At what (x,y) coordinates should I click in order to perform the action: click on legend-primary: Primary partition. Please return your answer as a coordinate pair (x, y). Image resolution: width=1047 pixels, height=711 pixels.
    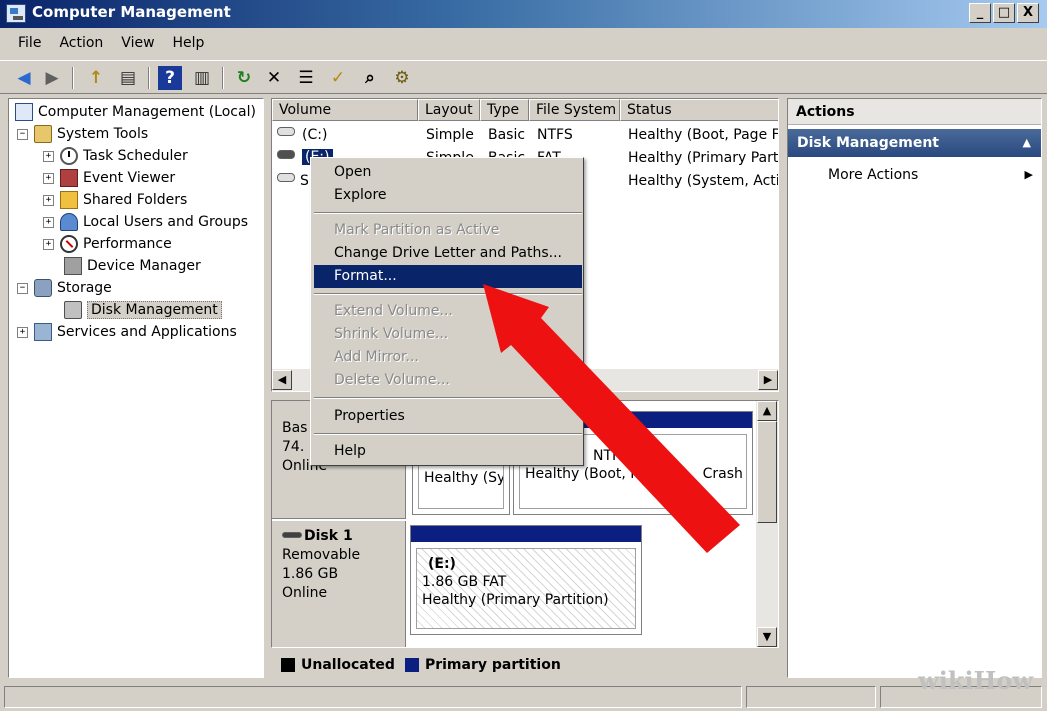
    Looking at the image, I should click on (492, 664).